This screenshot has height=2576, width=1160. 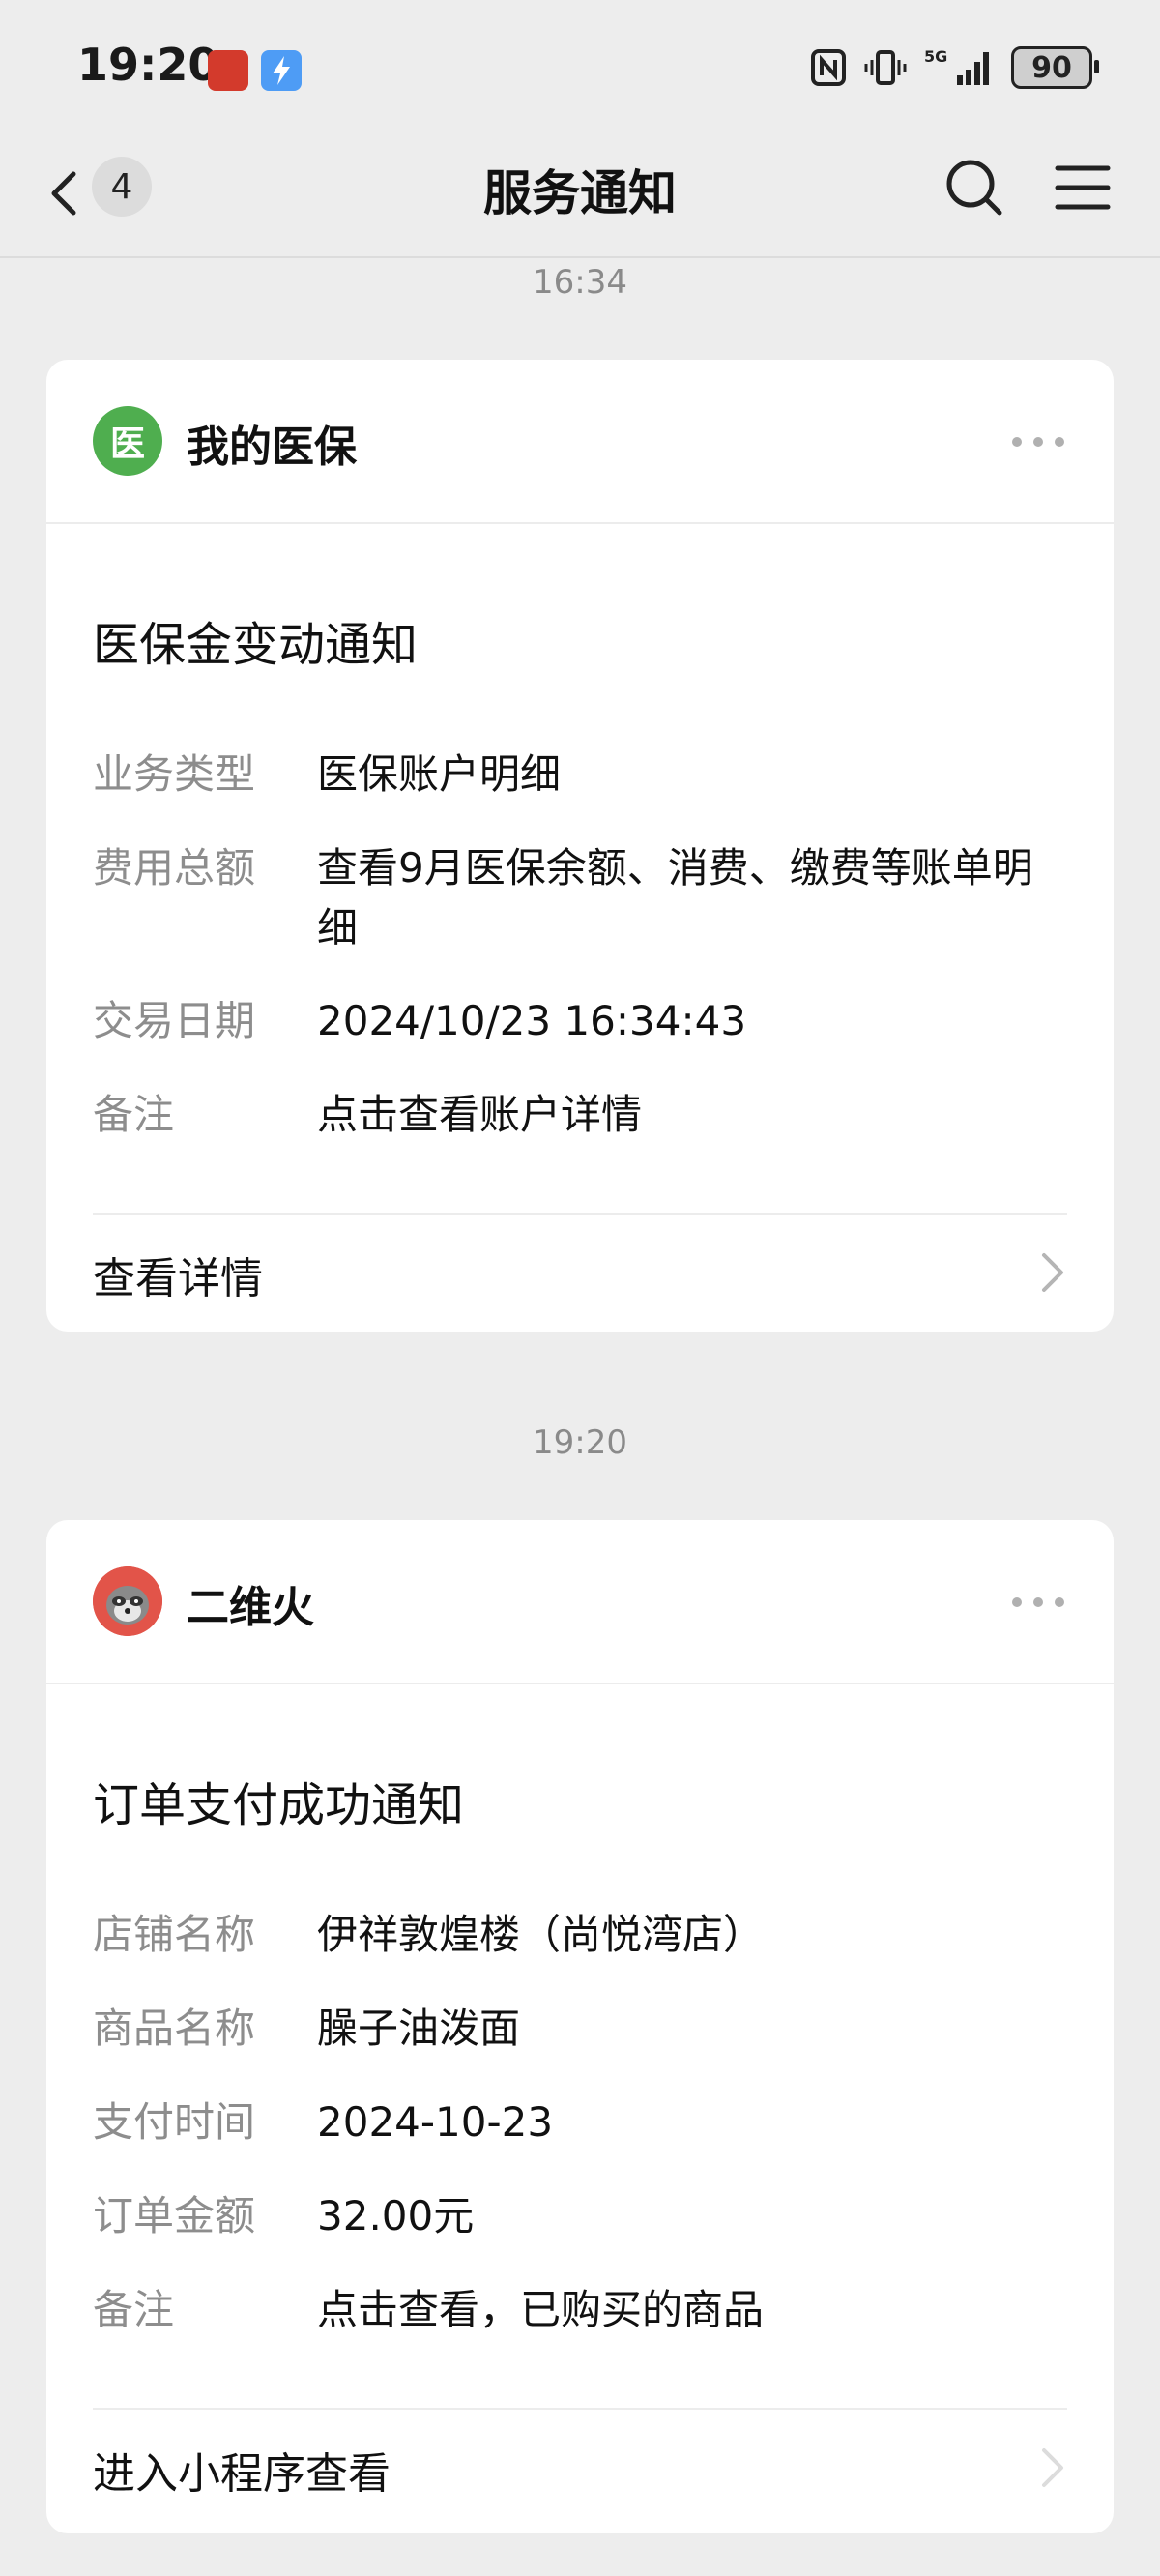 What do you see at coordinates (480, 1114) in the screenshot?
I see `row-value: 点击查看账户详情` at bounding box center [480, 1114].